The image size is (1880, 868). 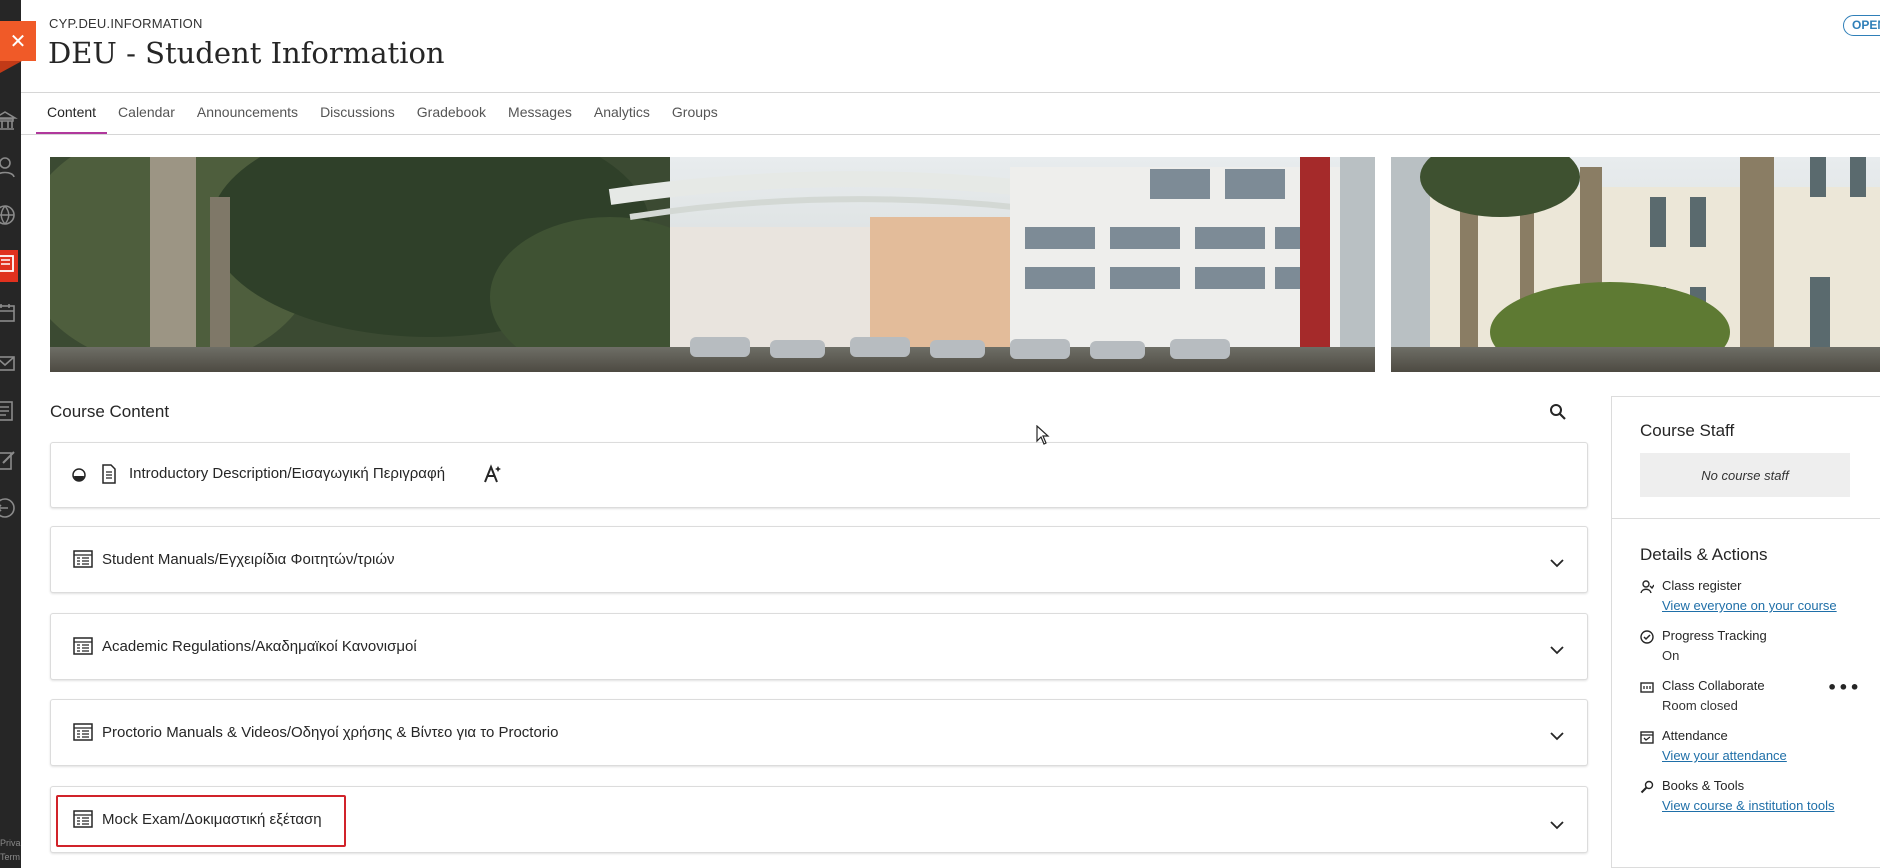 I want to click on sign-out-icon, so click(x=9, y=508).